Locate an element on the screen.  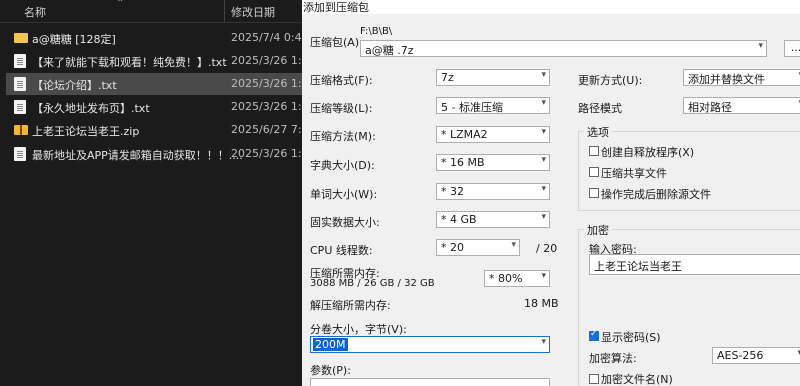
encryption-title: 加密 is located at coordinates (598, 230).